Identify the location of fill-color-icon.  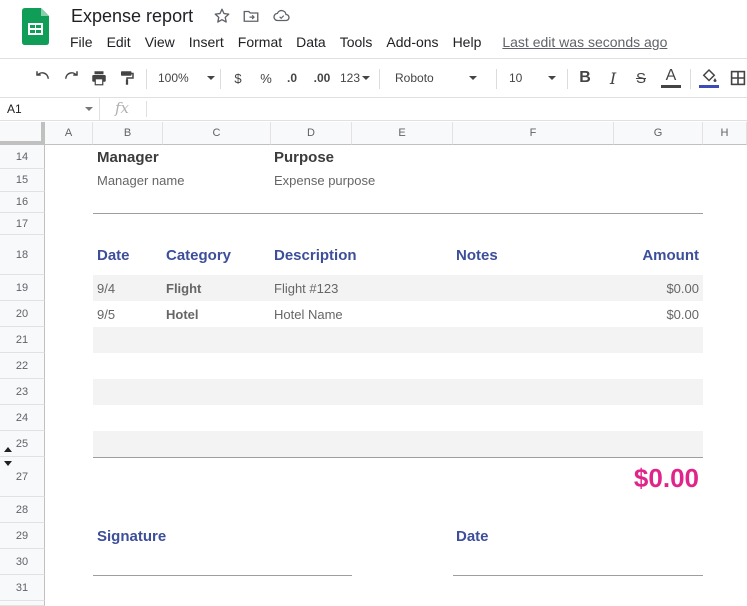
(709, 78).